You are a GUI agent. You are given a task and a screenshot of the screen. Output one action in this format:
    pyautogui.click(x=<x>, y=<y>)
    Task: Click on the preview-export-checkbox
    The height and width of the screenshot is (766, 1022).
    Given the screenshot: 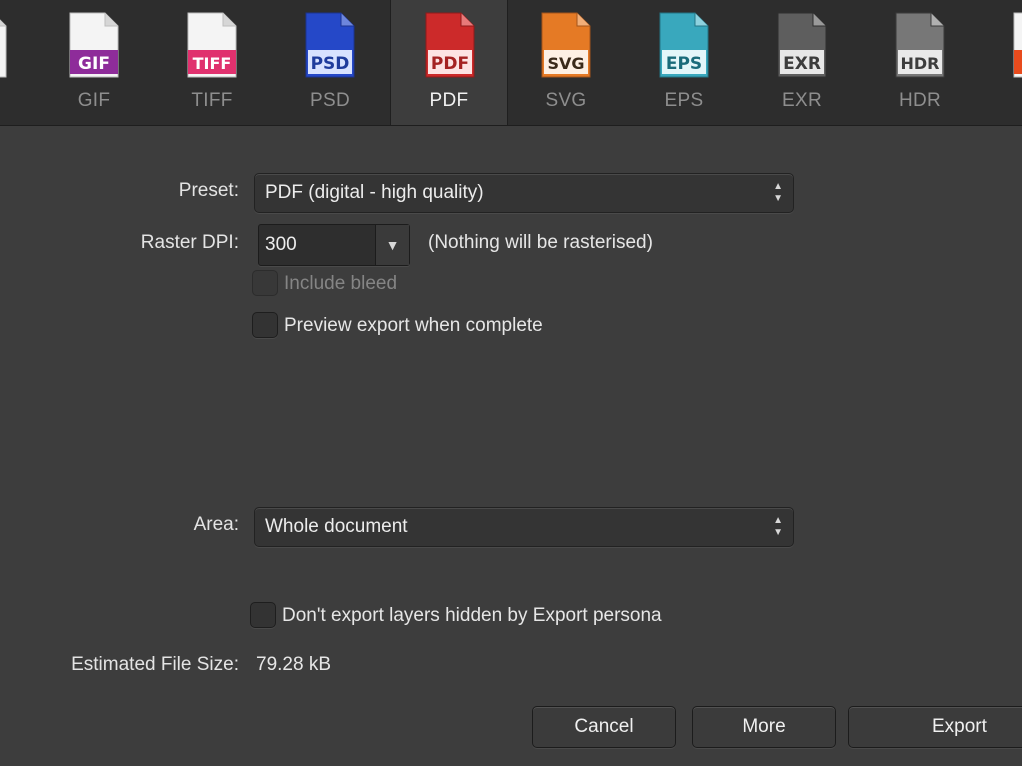 What is the action you would take?
    pyautogui.click(x=265, y=325)
    